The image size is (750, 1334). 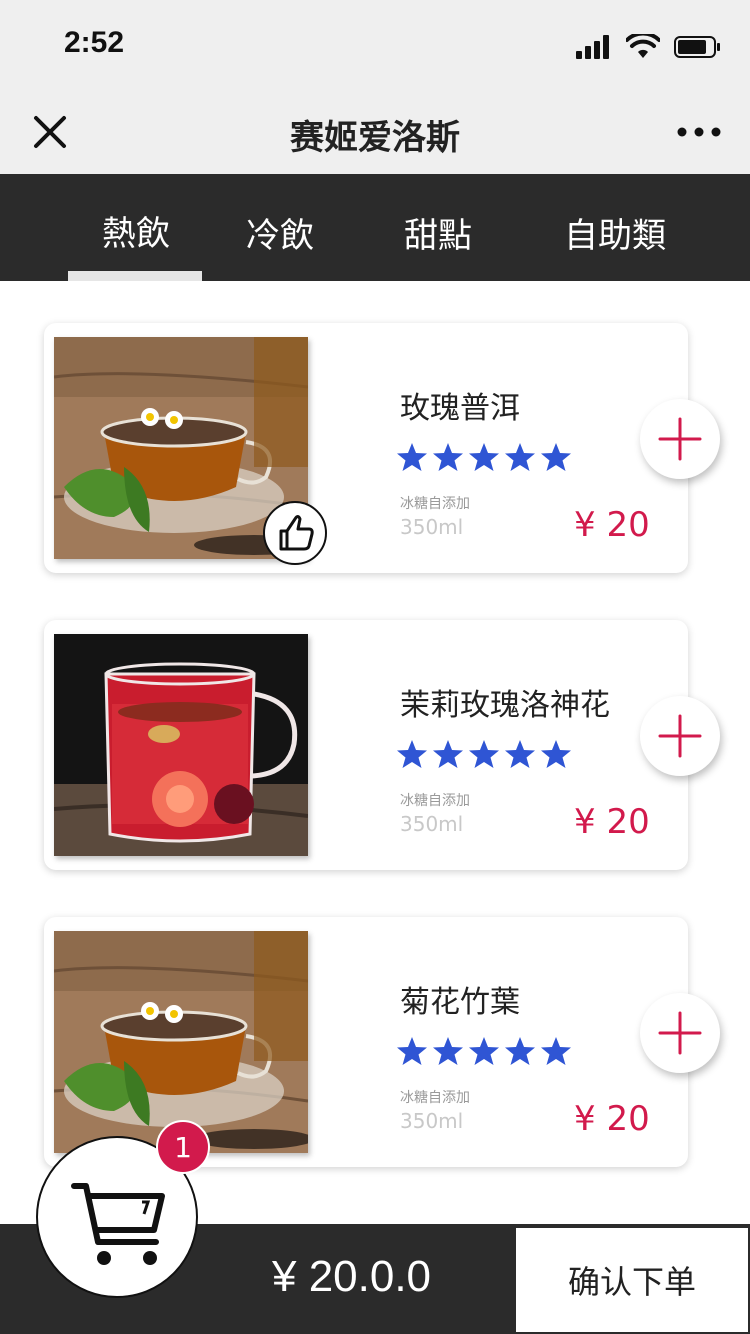 I want to click on battery-icon, so click(x=697, y=47).